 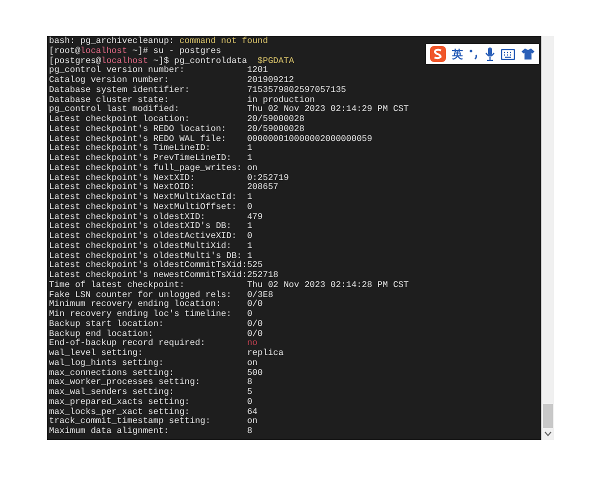 I want to click on field-label: max_worker_processes setting:, so click(x=125, y=383).